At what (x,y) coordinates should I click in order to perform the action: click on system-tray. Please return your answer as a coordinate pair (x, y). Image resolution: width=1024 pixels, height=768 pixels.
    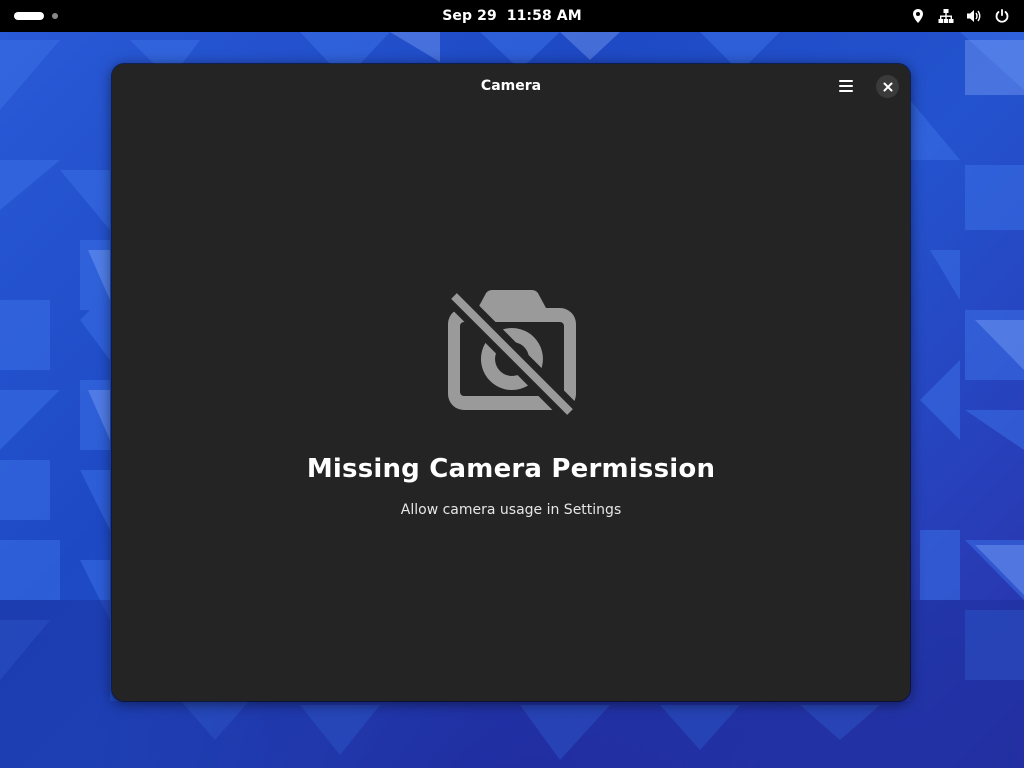
    Looking at the image, I should click on (960, 16).